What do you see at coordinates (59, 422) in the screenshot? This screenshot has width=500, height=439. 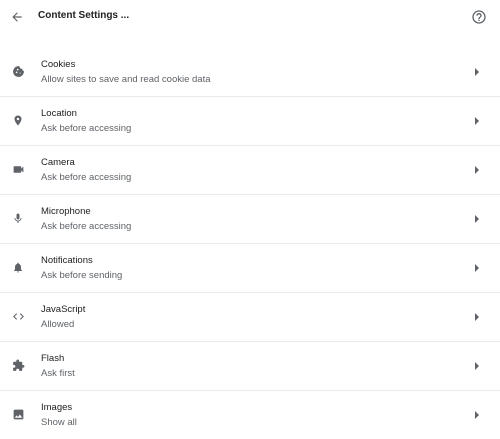 I see `setting-description: Show all` at bounding box center [59, 422].